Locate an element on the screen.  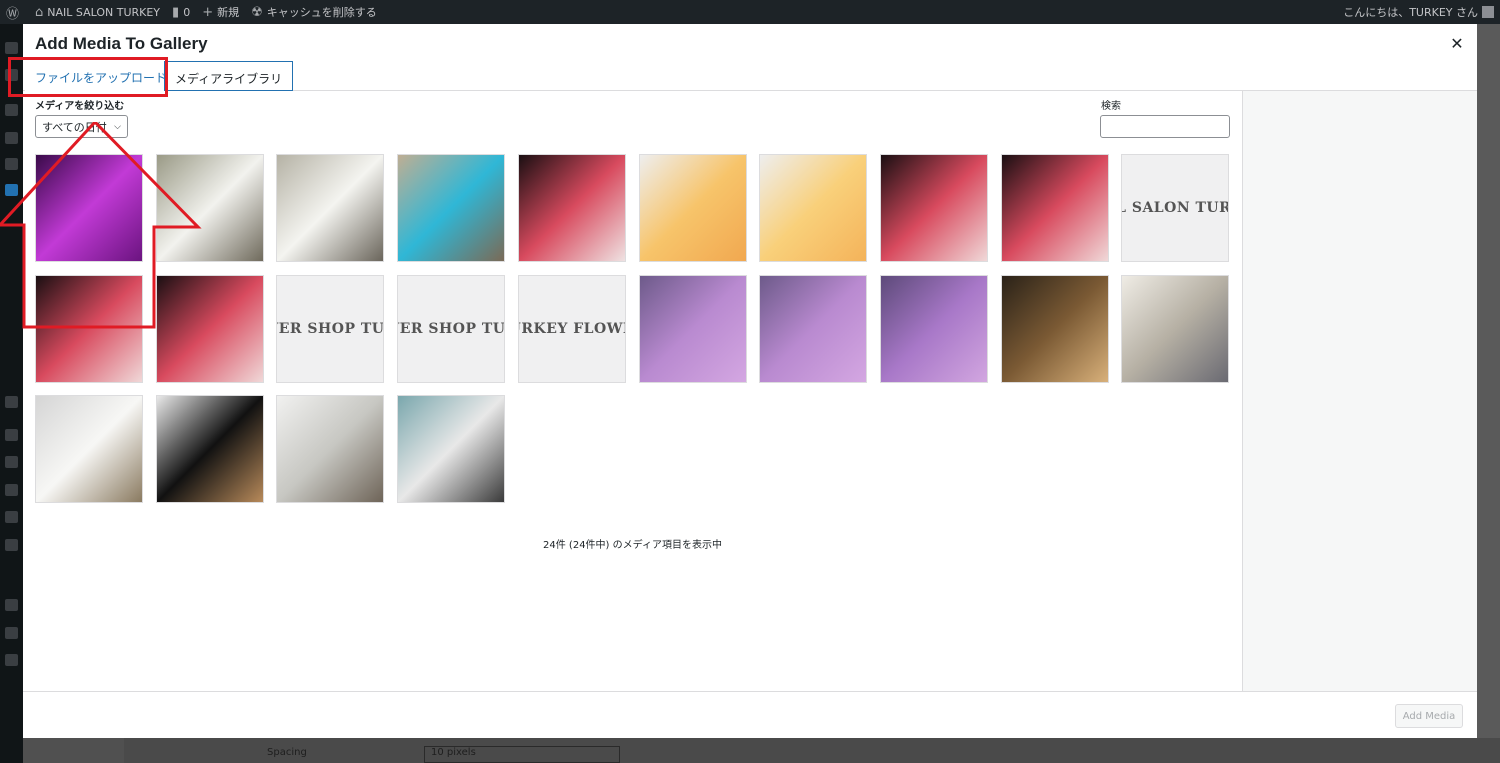
posts-icon is located at coordinates (11, 75).